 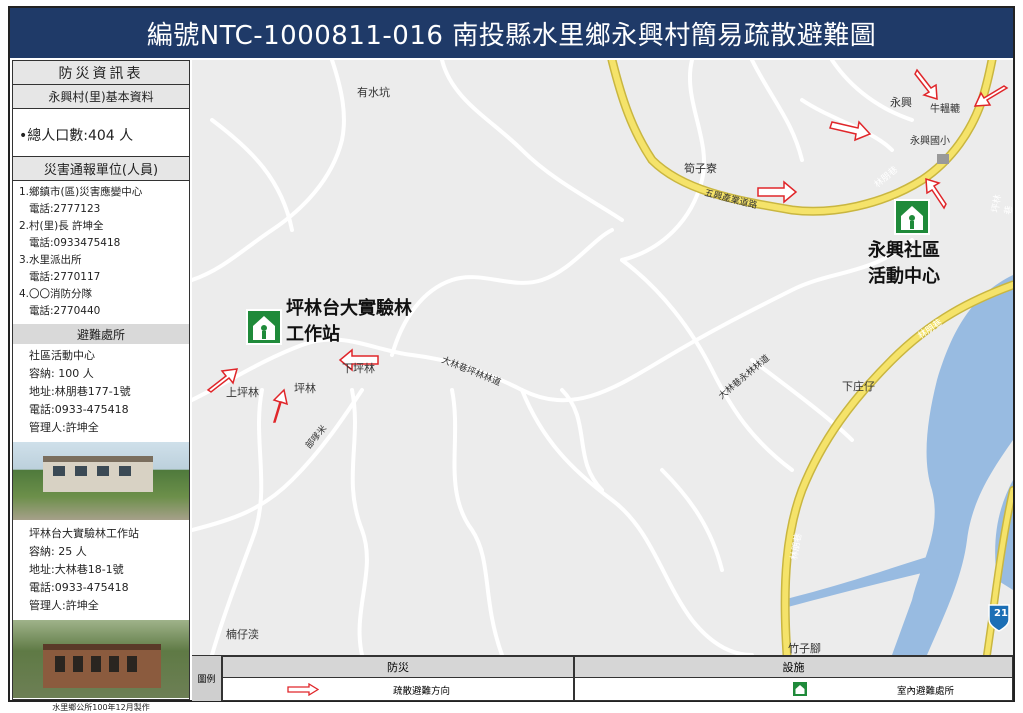 I want to click on place-label: 上坪林, so click(x=242, y=392).